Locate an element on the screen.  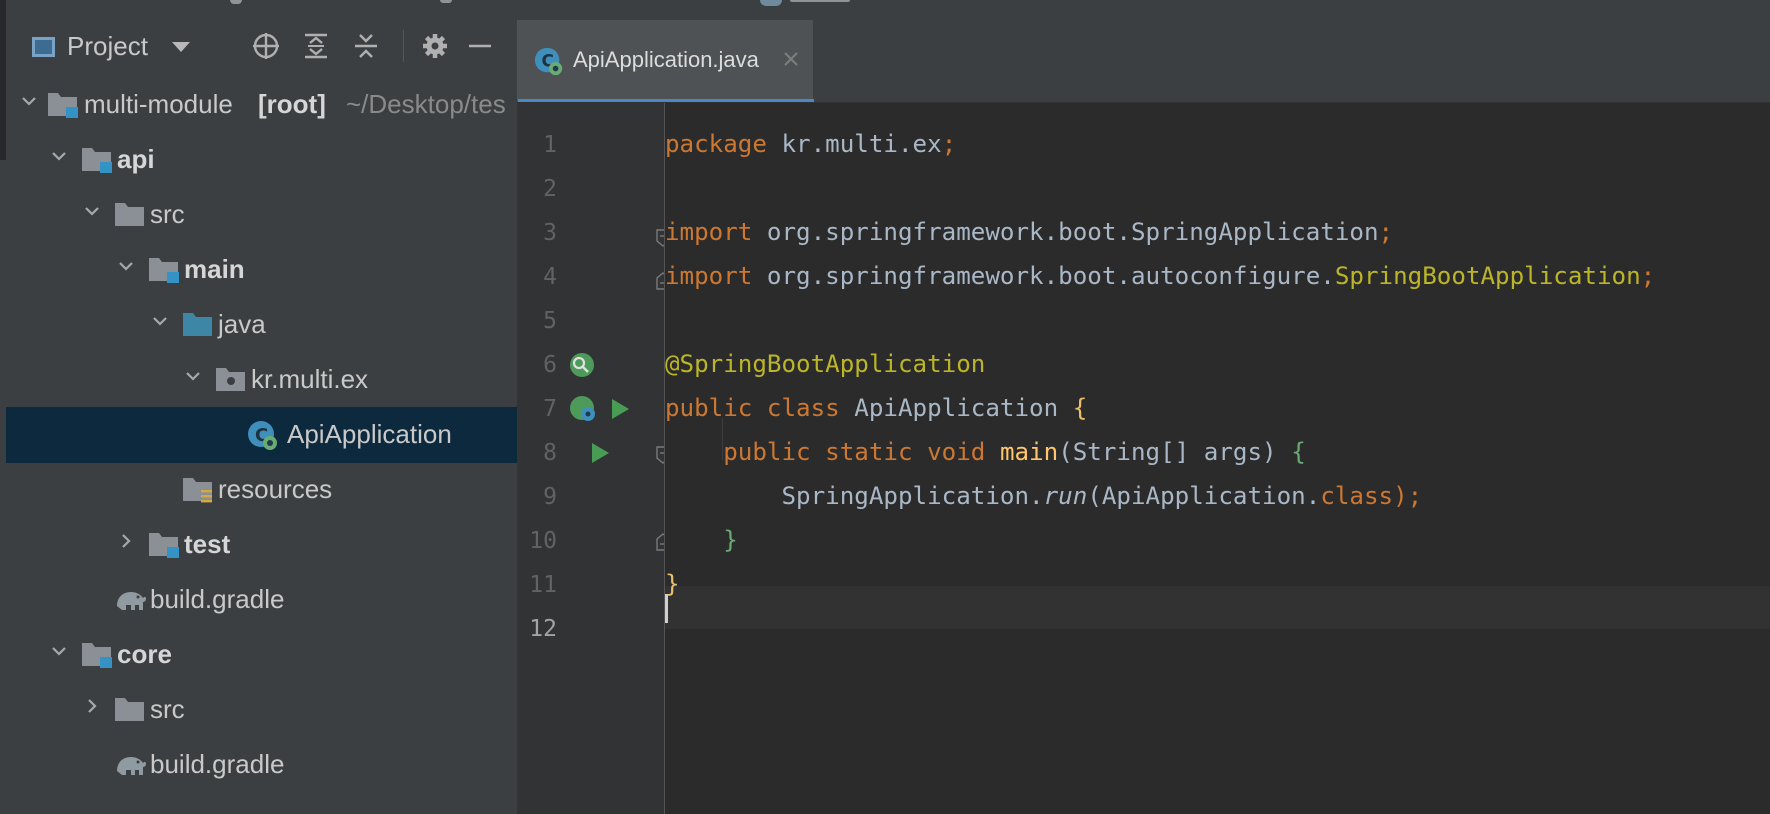
source-set-folder-icon is located at coordinates (164, 270).